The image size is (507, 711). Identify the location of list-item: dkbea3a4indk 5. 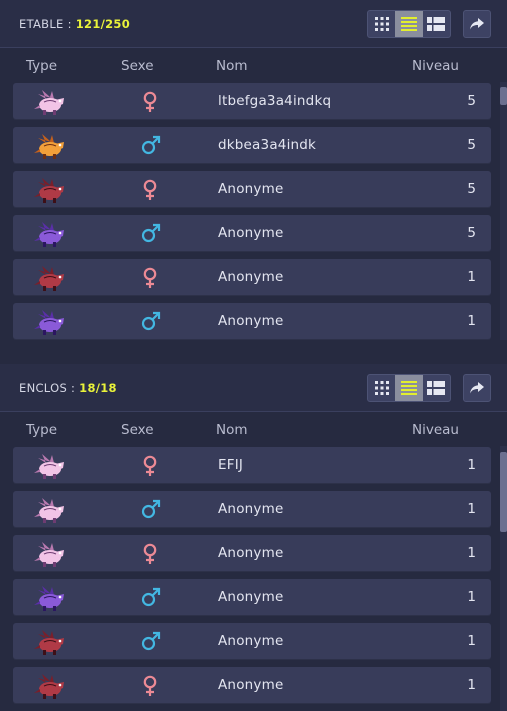
(252, 145).